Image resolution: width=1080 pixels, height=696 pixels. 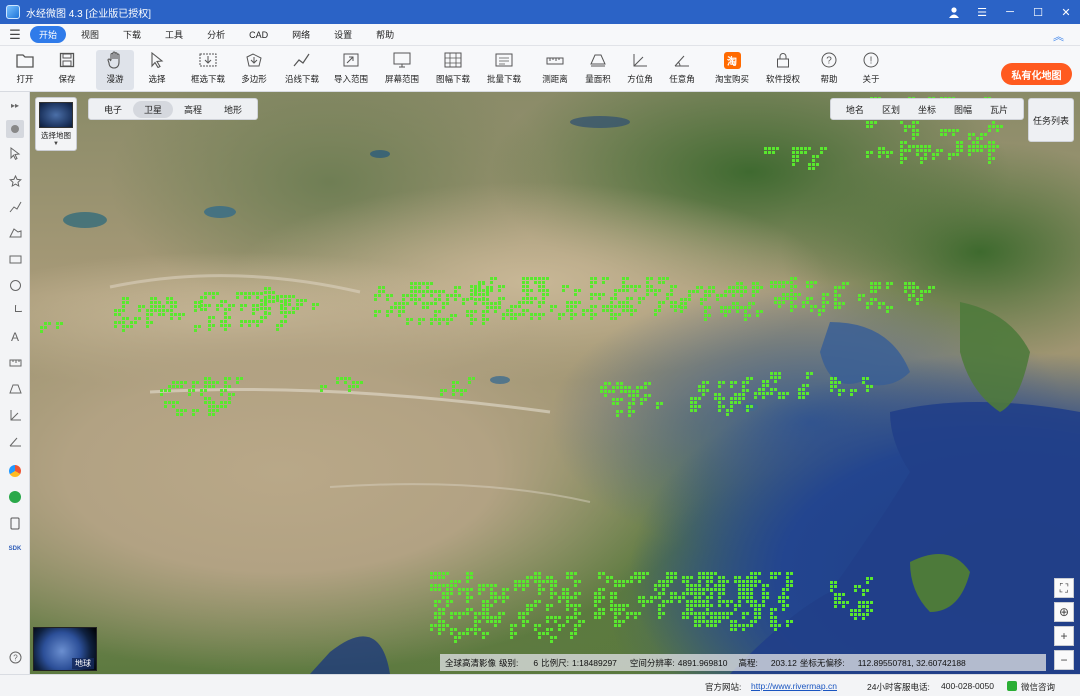 I want to click on private-map-button: 私有化地图, so click(x=1036, y=74).